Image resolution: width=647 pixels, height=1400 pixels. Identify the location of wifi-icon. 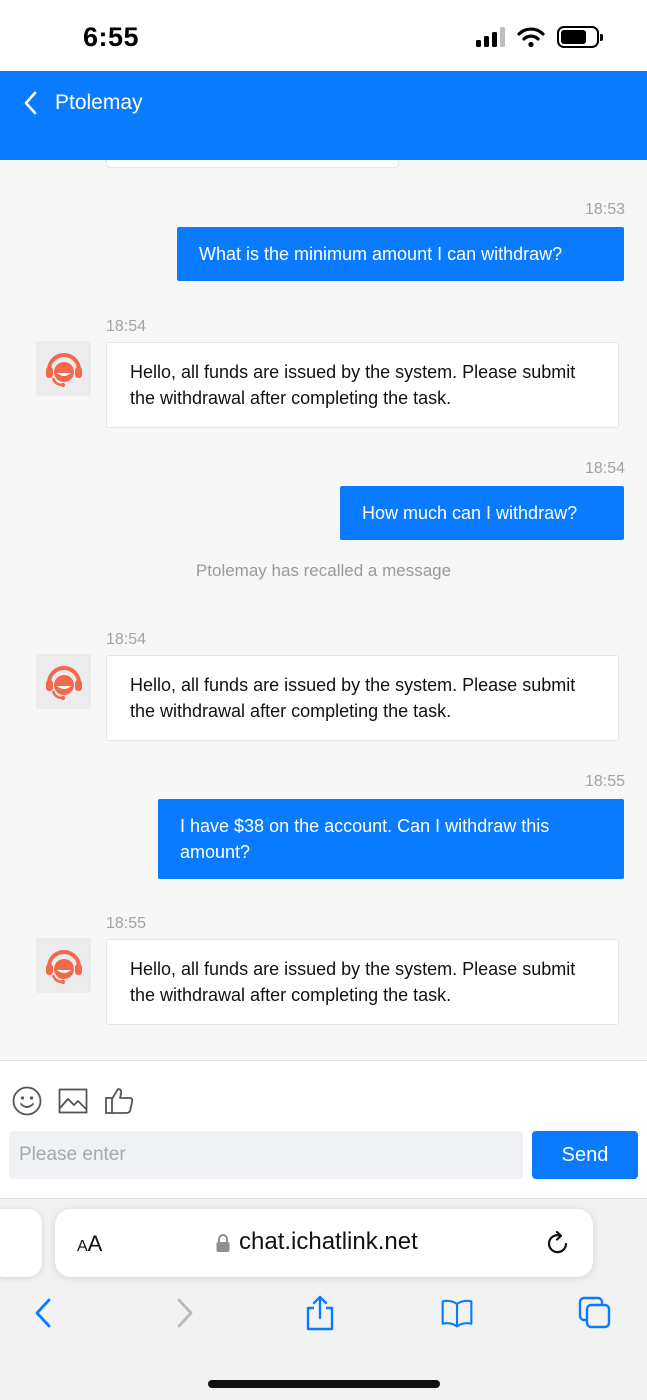
(531, 37).